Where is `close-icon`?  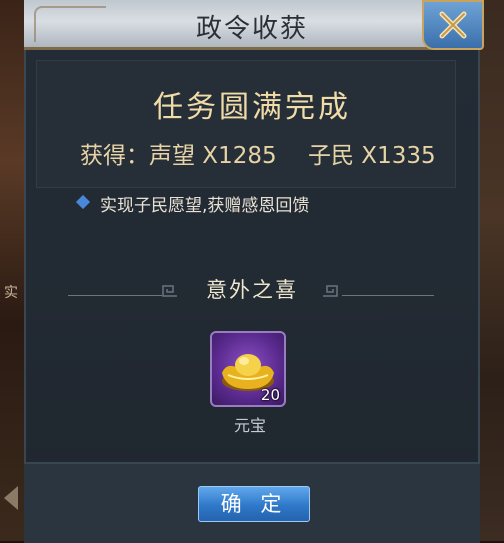
close-icon is located at coordinates (453, 25).